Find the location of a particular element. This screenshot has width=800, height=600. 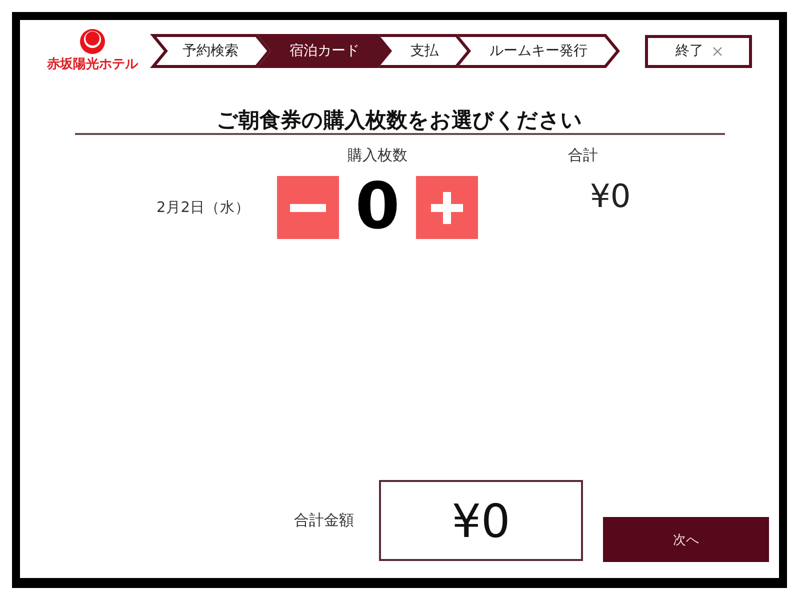

progress-step: ルームキー発行 is located at coordinates (538, 51).